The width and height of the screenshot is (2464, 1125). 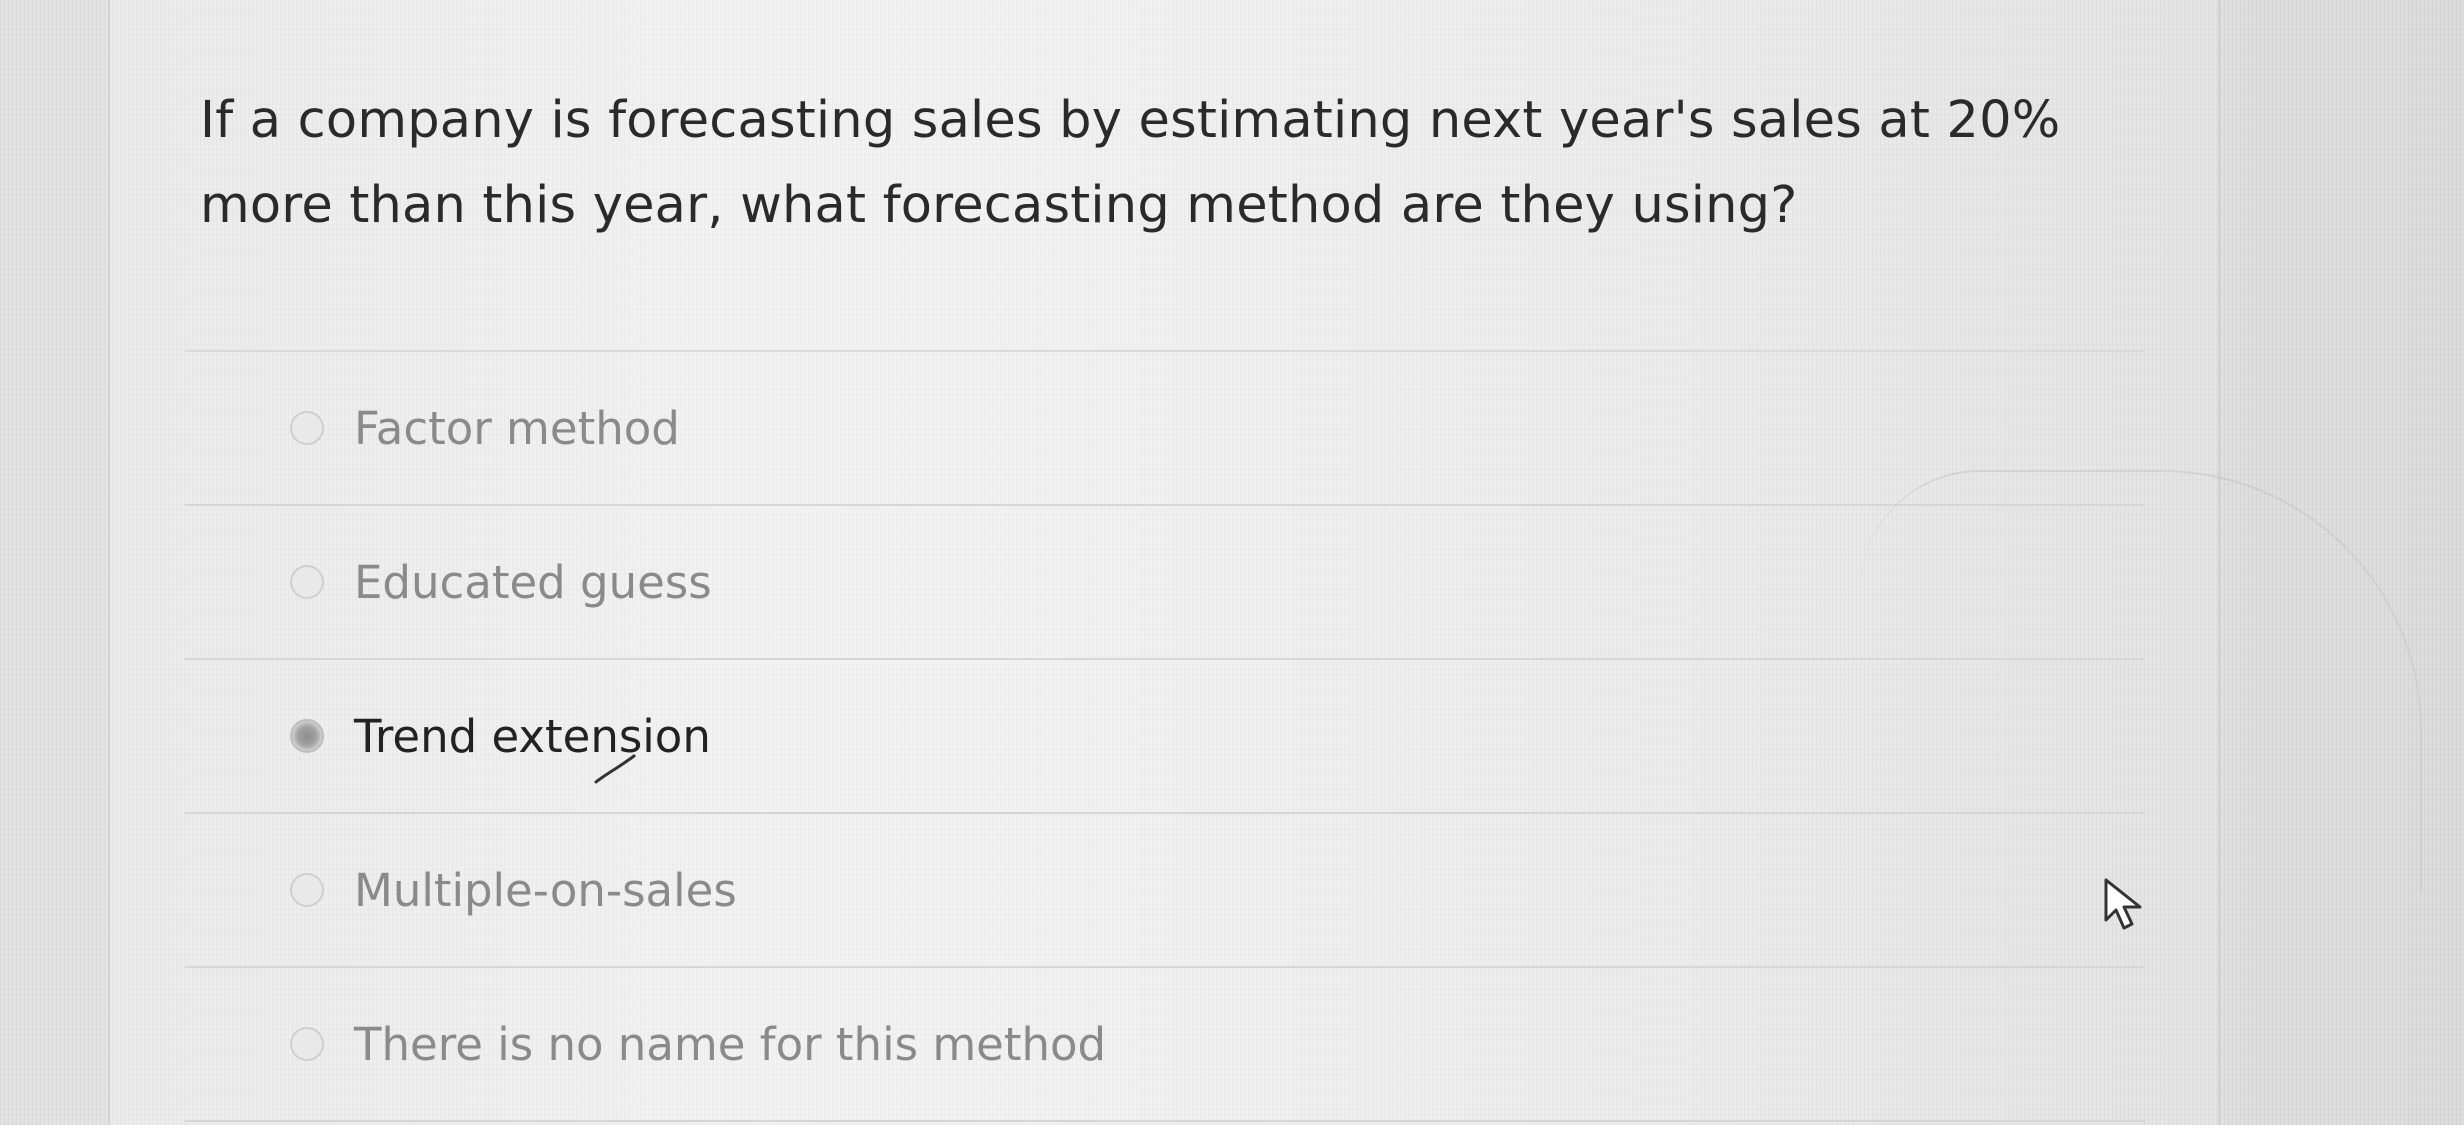 What do you see at coordinates (1165, 583) in the screenshot?
I see `answer-option-educated-guess: Educated guess` at bounding box center [1165, 583].